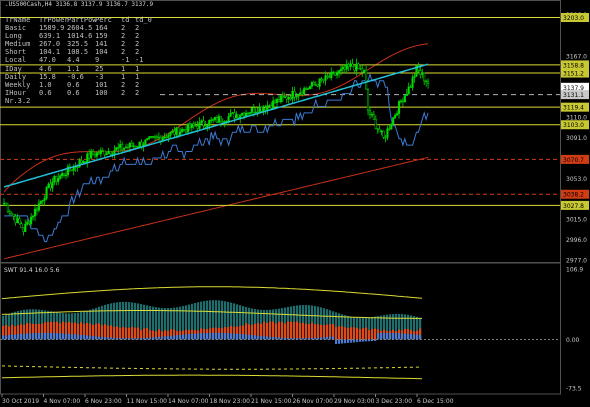 The width and height of the screenshot is (590, 407). Describe the element at coordinates (16, 76) in the screenshot. I see `table-cell: Daily` at that location.